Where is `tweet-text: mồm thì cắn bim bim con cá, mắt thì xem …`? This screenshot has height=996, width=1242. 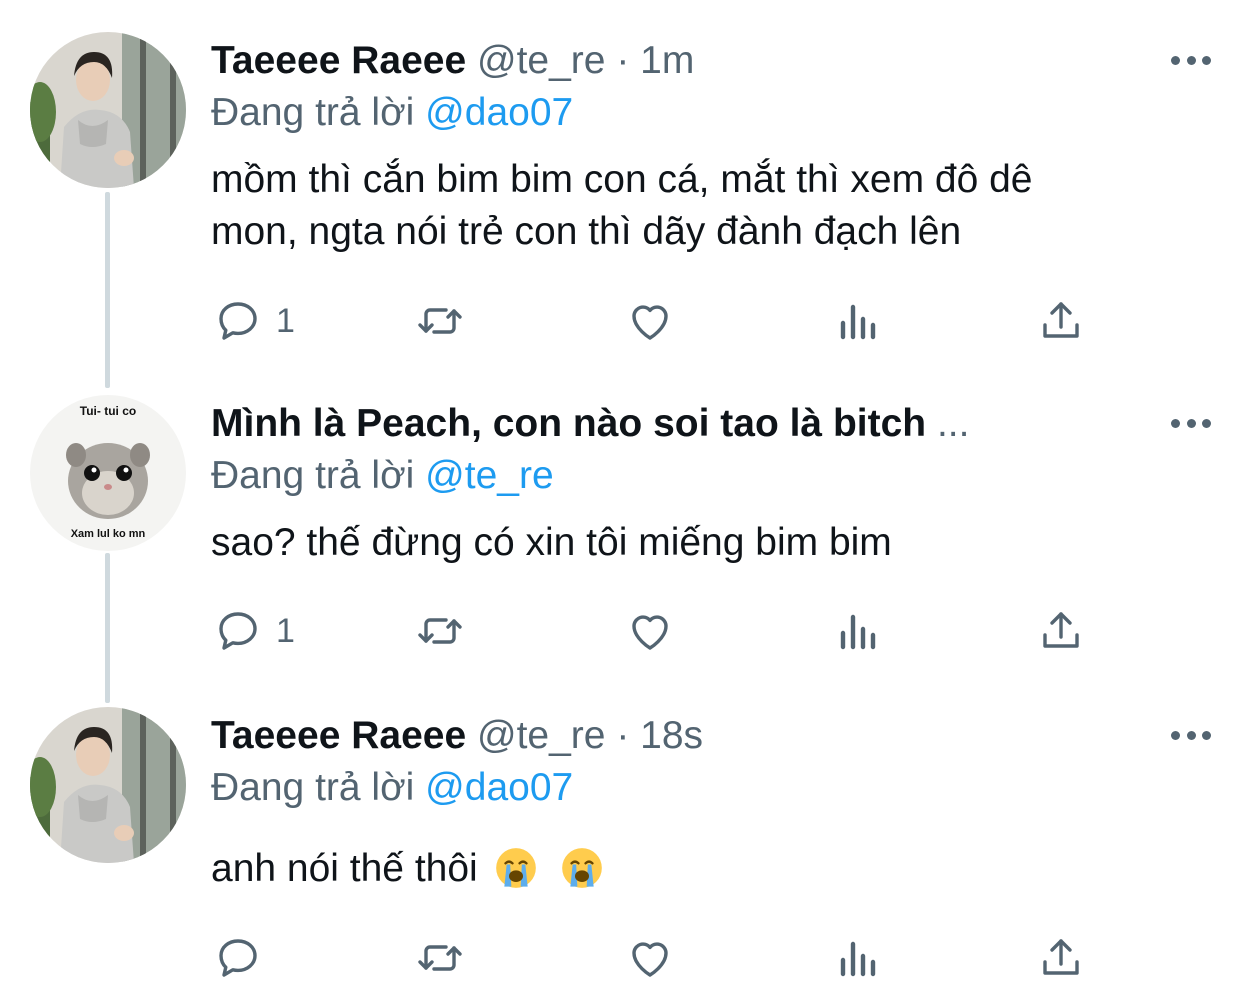
tweet-text: mồm thì cắn bim bim con cá, mắt thì xem … is located at coordinates (691, 206).